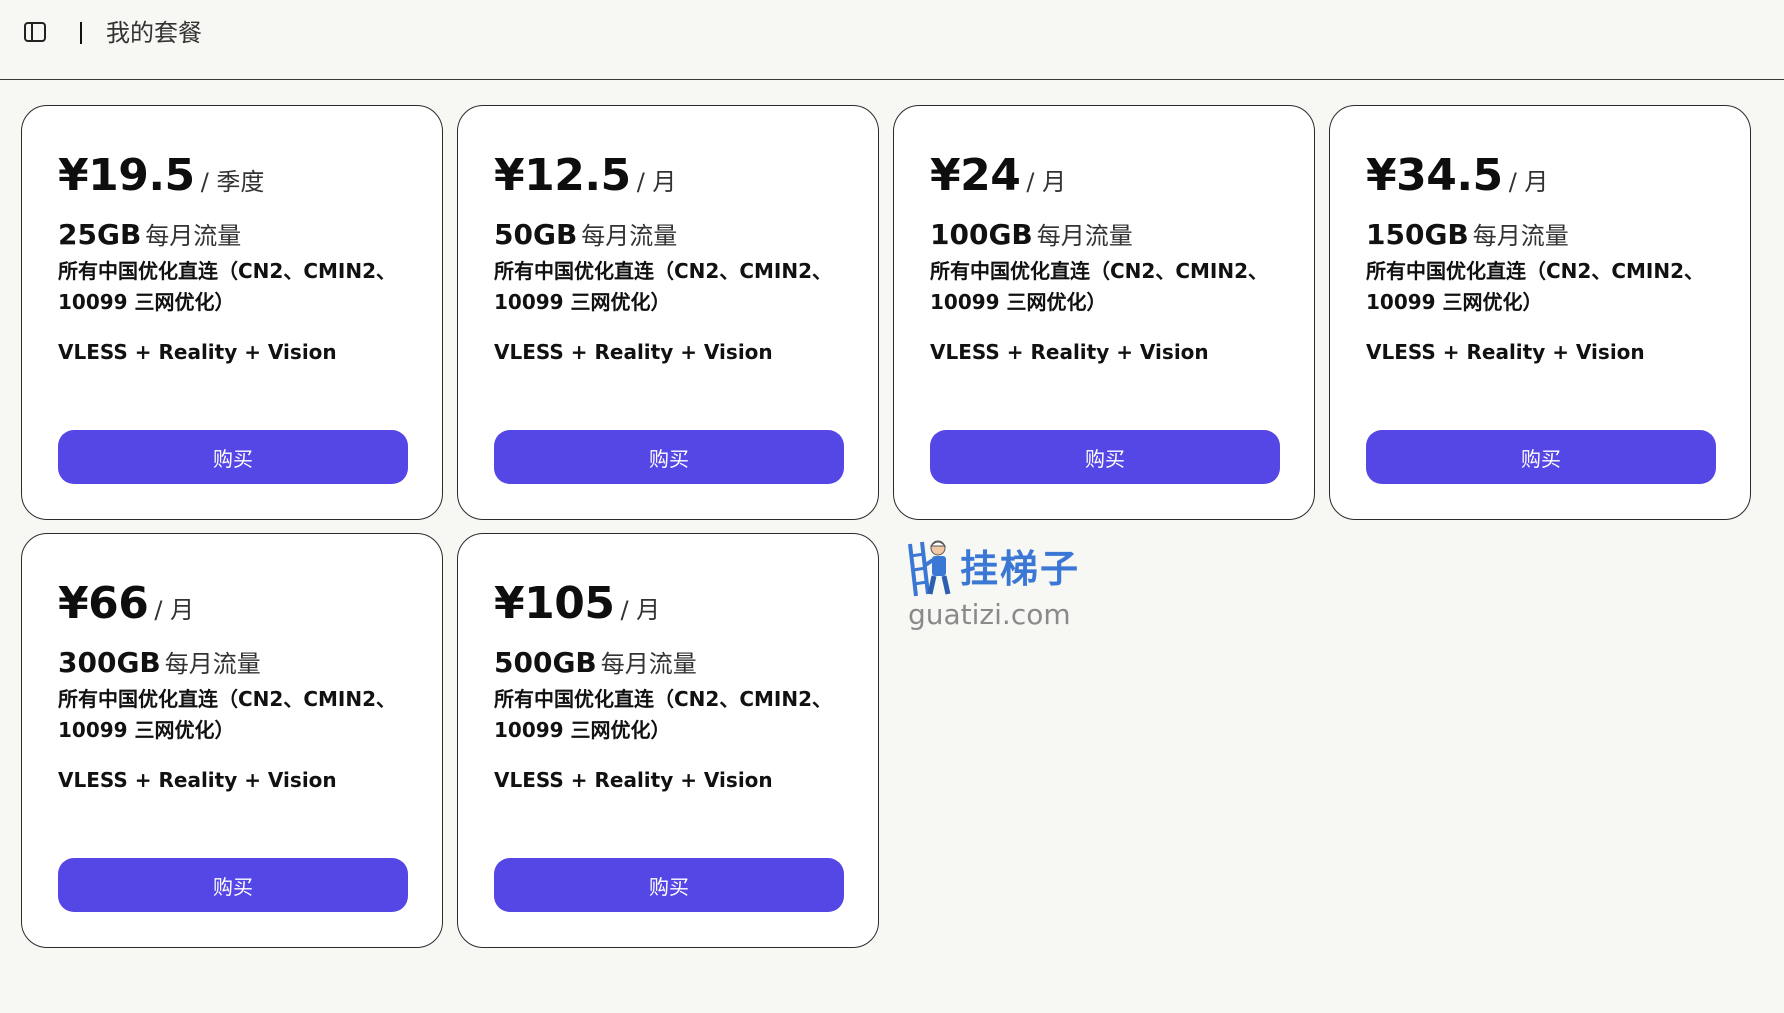 This screenshot has width=1784, height=1013. What do you see at coordinates (981, 234) in the screenshot?
I see `traffic-amount: 100GB` at bounding box center [981, 234].